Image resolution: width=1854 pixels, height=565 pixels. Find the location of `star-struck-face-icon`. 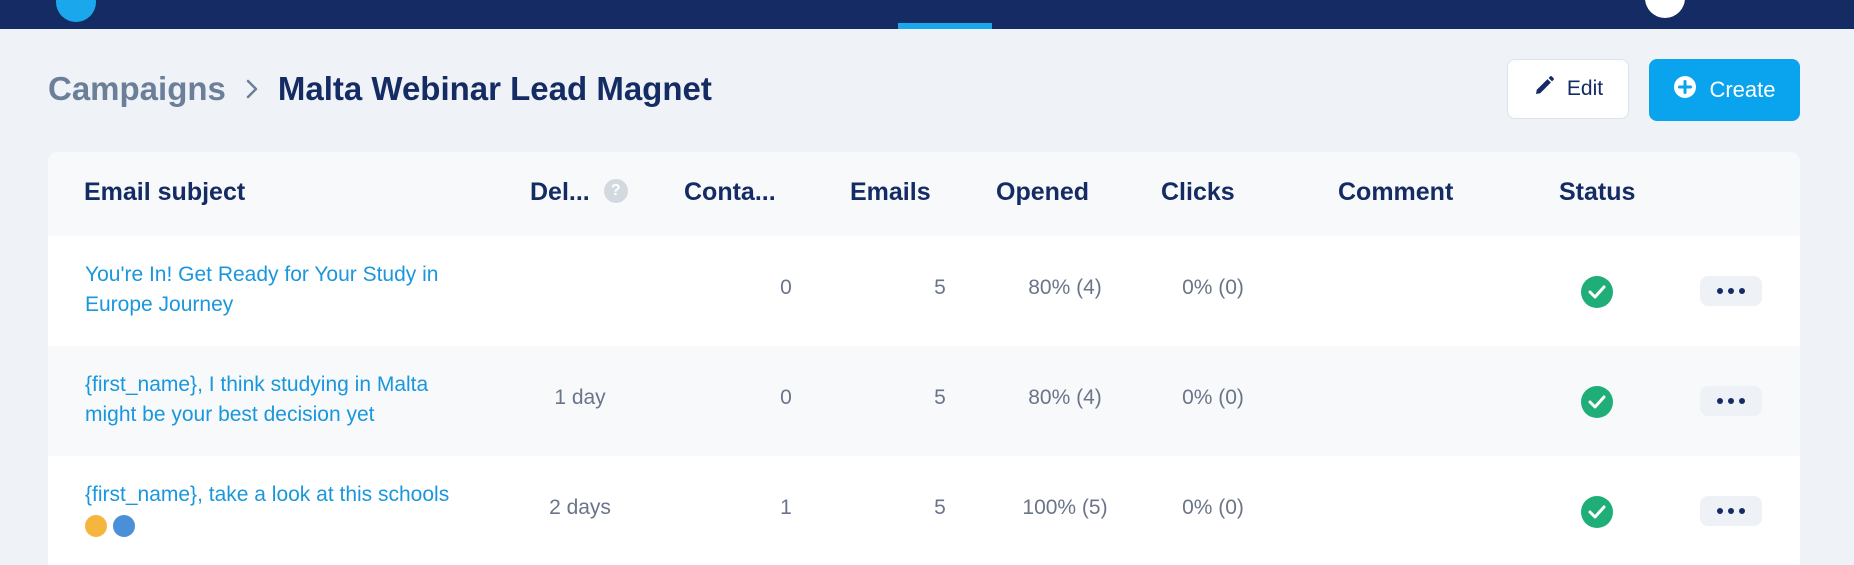

star-struck-face-icon is located at coordinates (96, 526).